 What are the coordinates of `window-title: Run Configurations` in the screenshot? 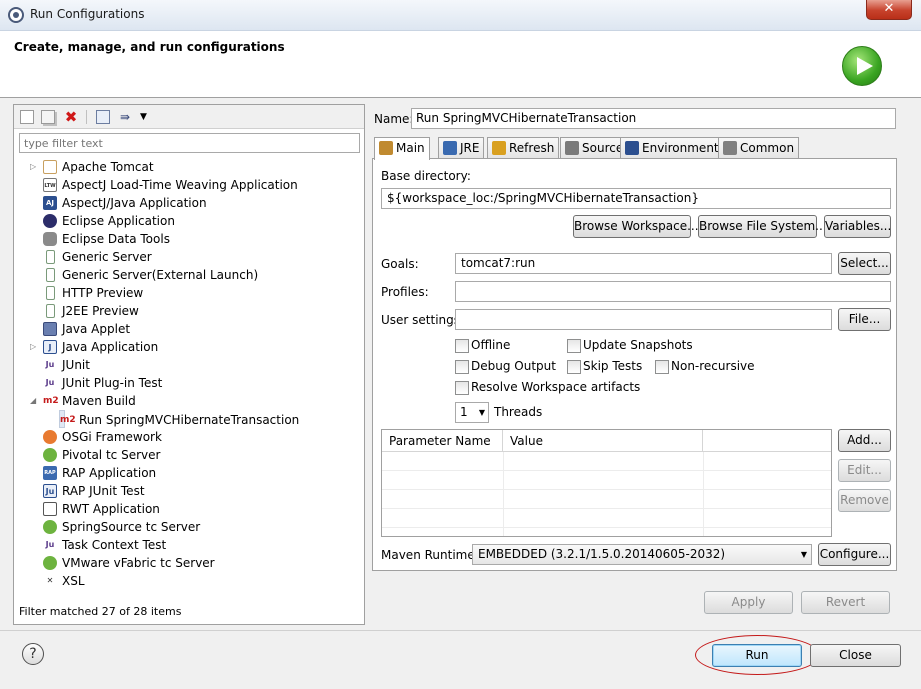 It's located at (87, 14).